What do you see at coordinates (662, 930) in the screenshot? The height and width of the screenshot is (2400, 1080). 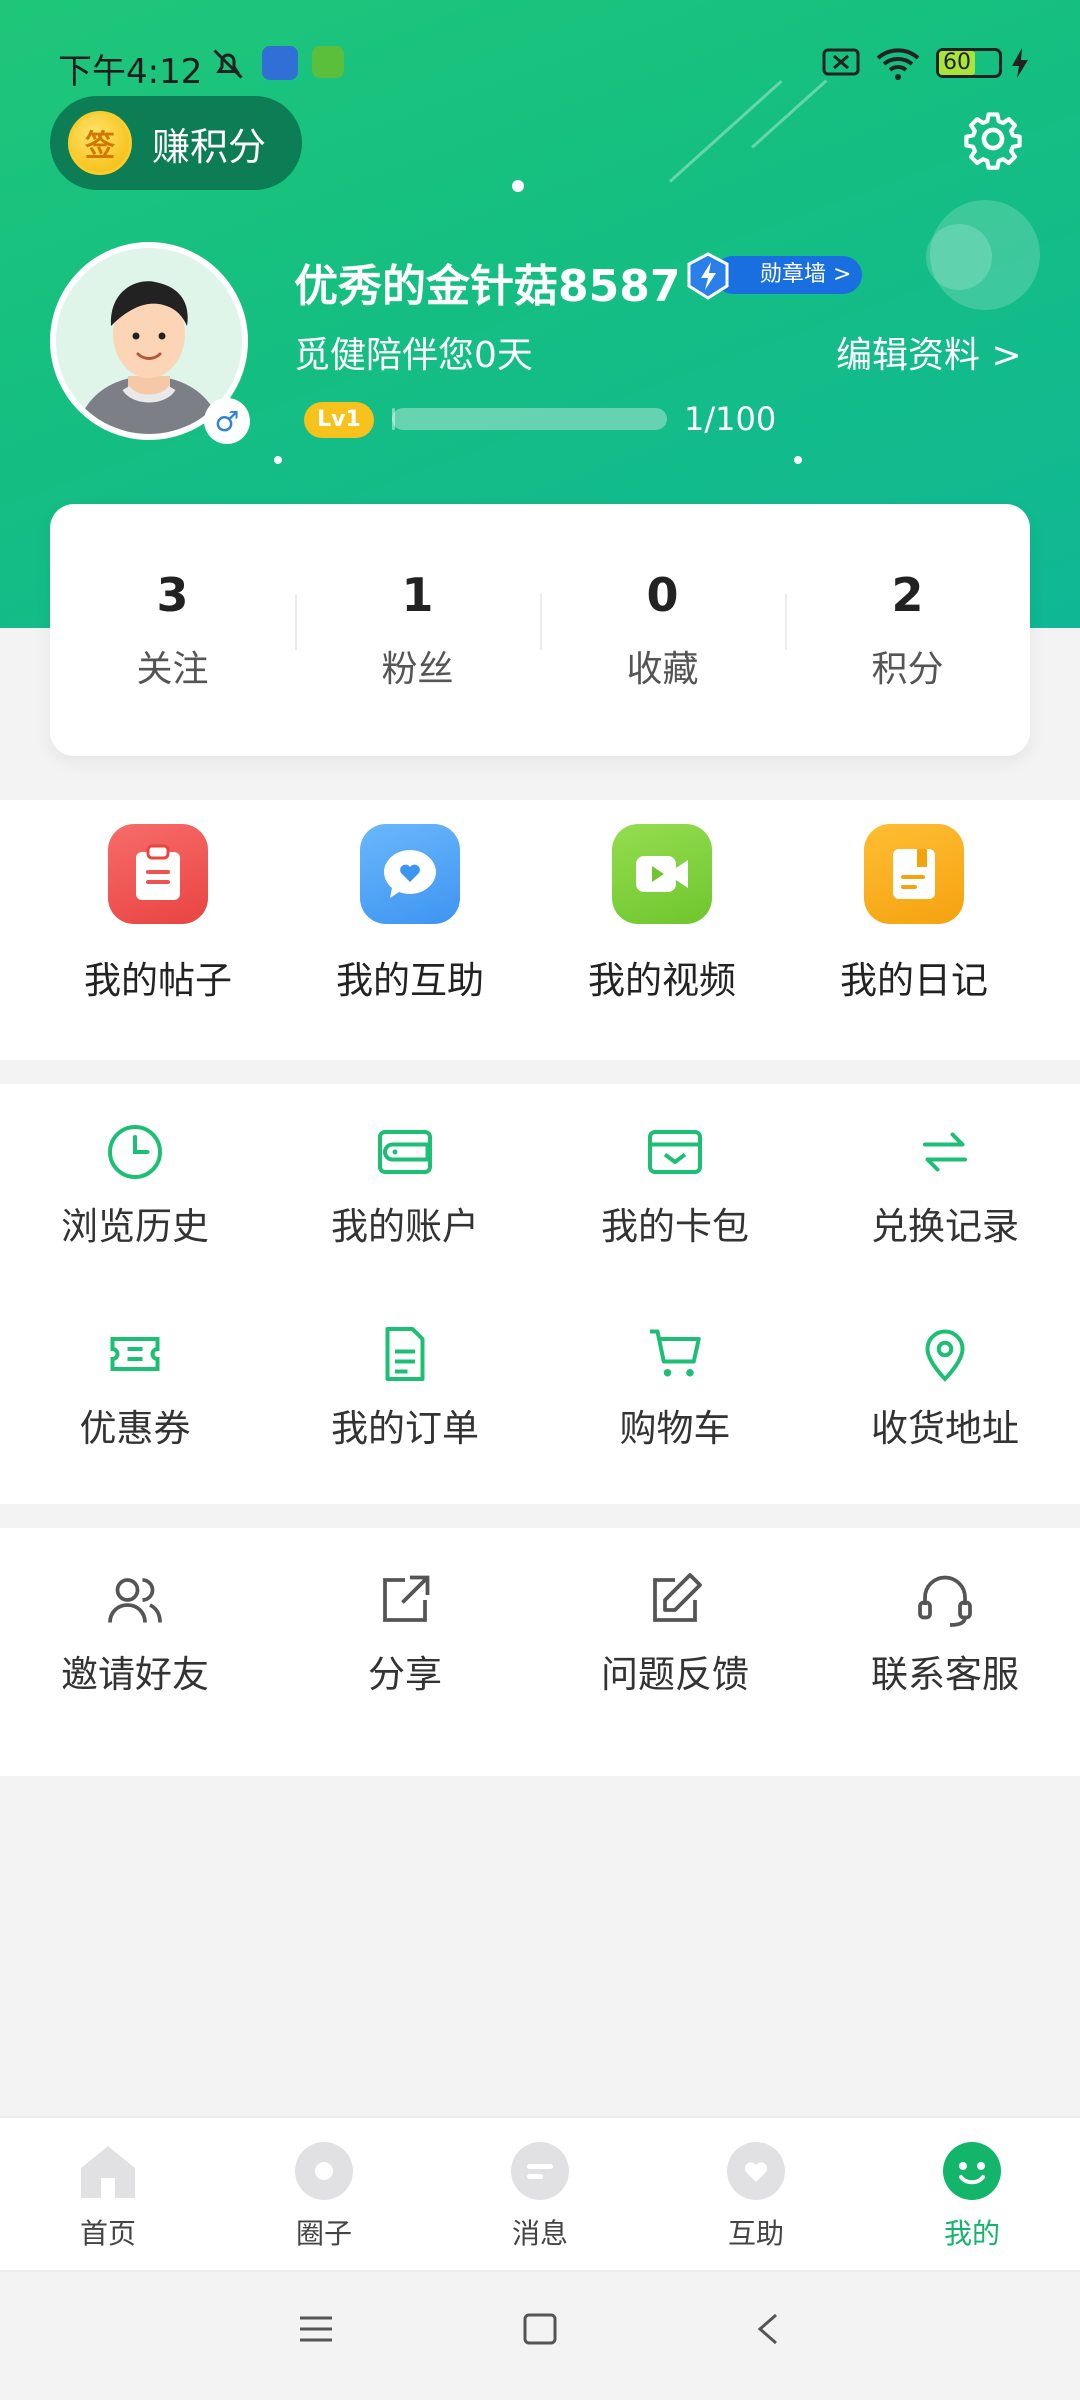 I see `my-video-button: 我的视频` at bounding box center [662, 930].